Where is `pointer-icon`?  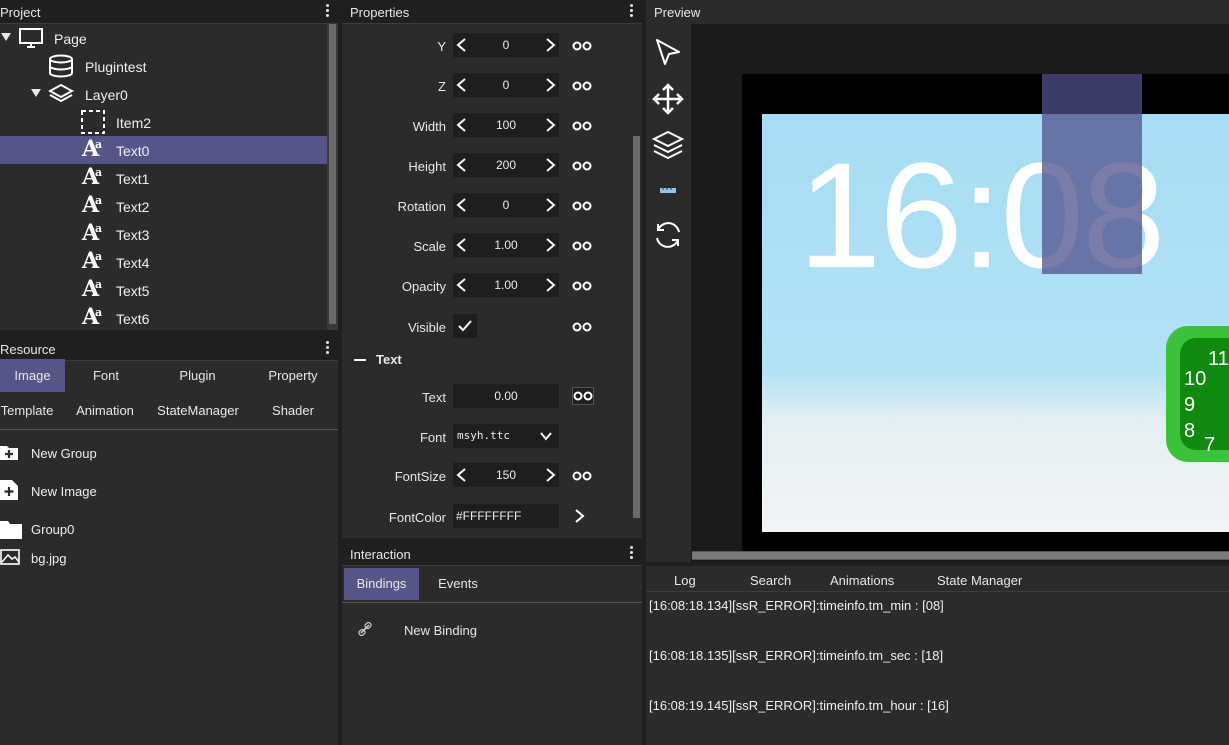
pointer-icon is located at coordinates (668, 53).